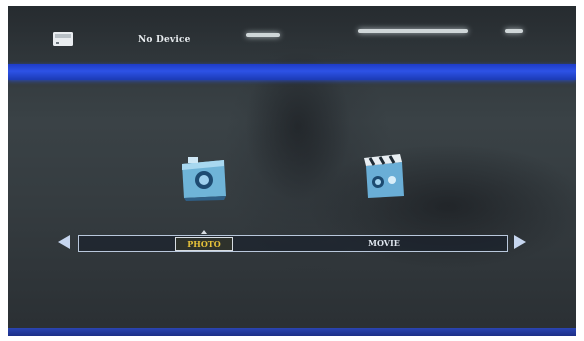 This screenshot has height=341, width=584. I want to click on header-divider-band, so click(292, 72).